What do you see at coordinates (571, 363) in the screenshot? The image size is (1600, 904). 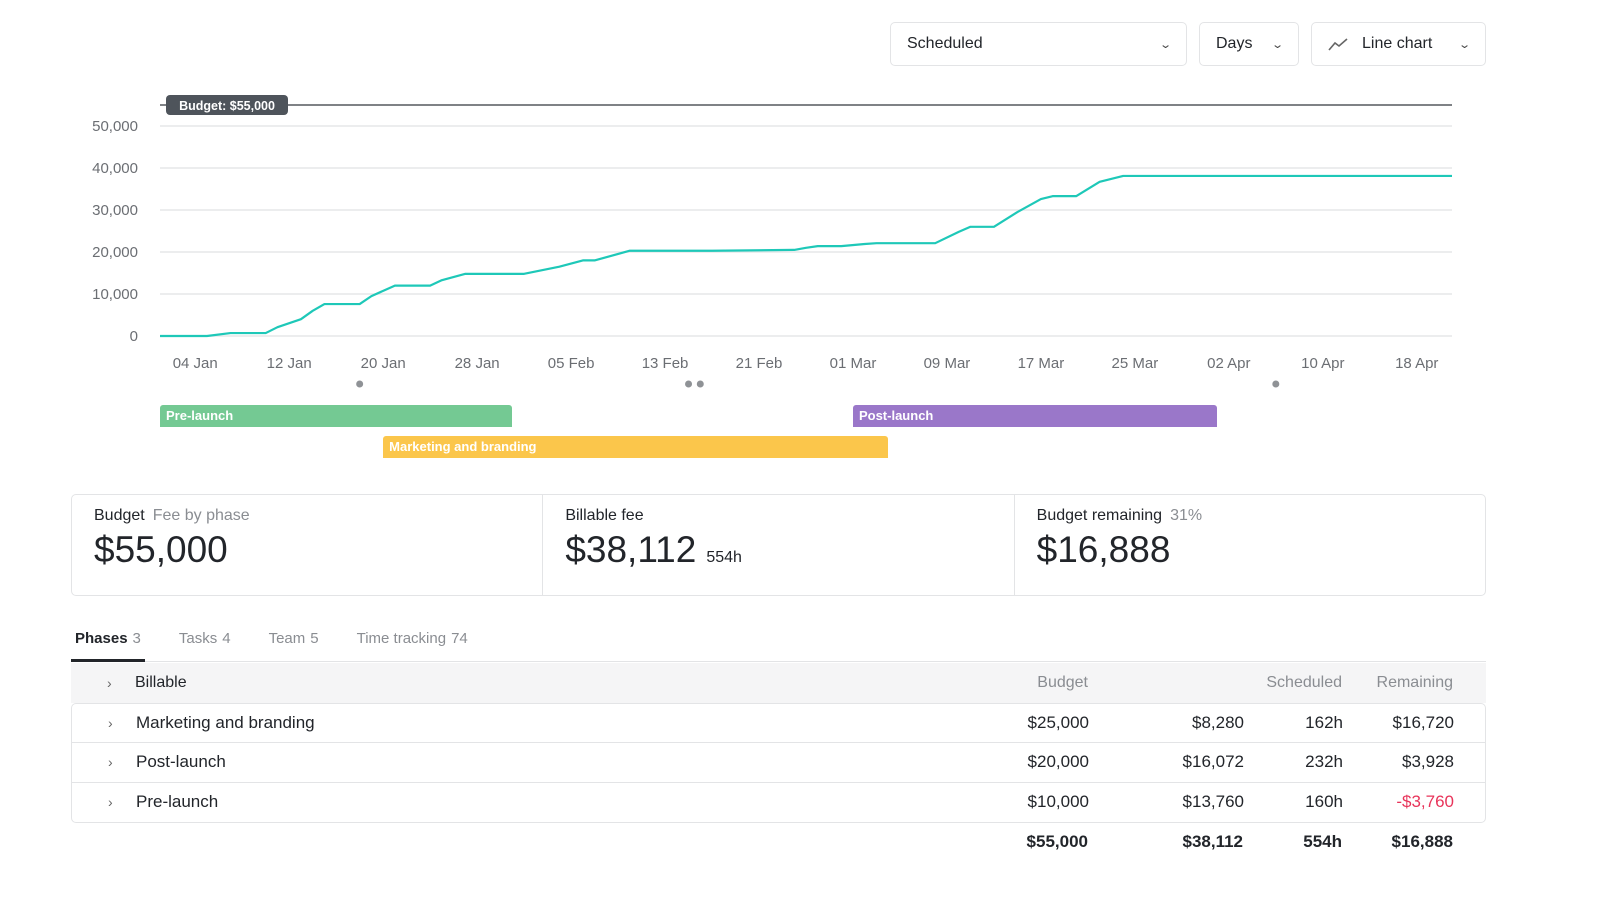 I see `x-tick-label: 05 Feb` at bounding box center [571, 363].